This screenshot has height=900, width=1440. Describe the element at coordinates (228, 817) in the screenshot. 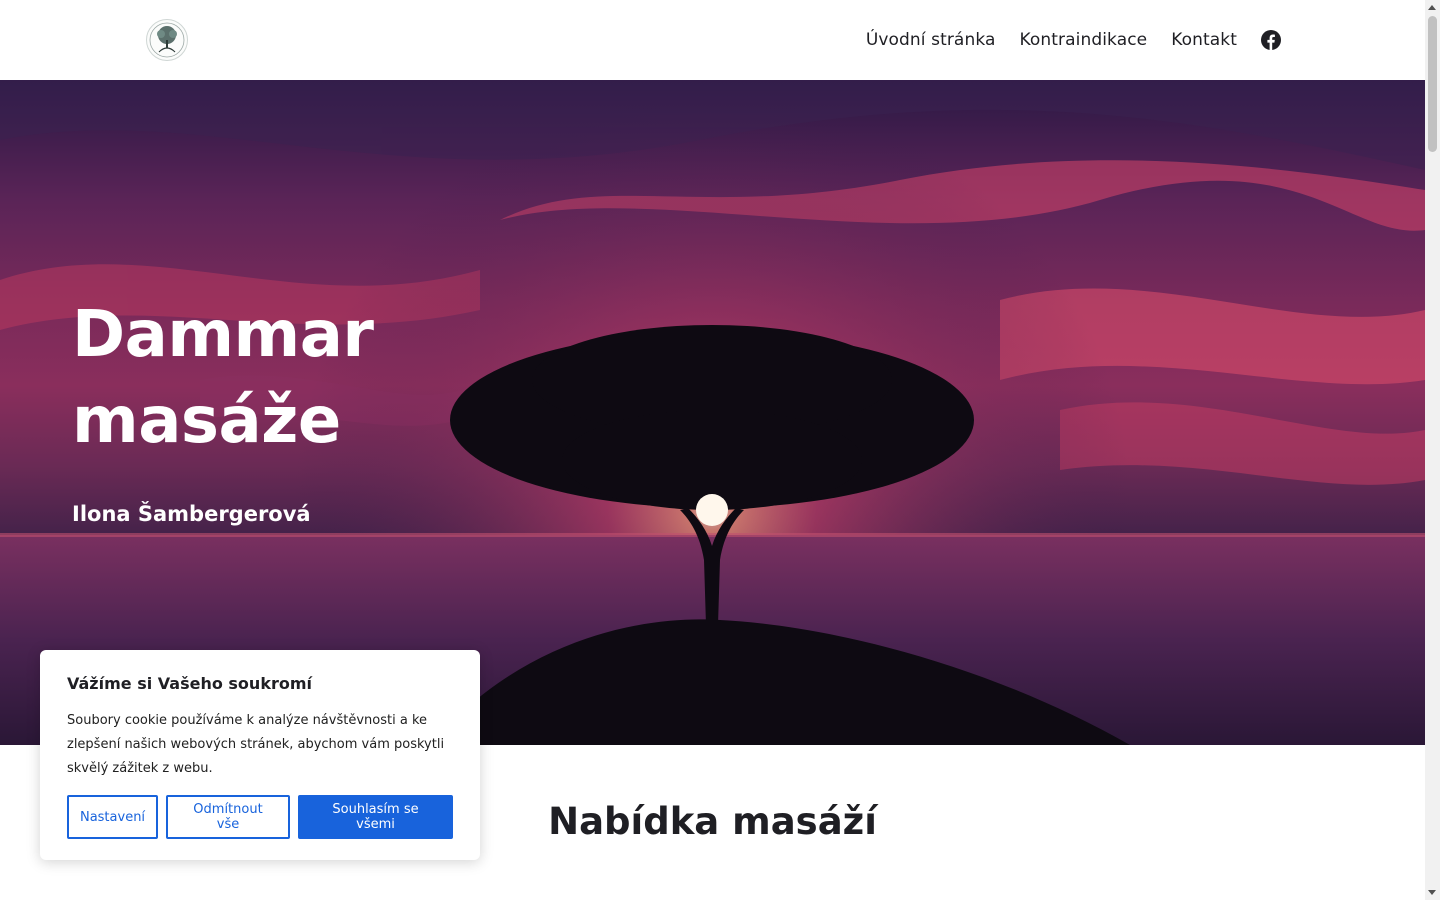

I see `cookie-reject-all-button: Odmítnout vše` at that location.